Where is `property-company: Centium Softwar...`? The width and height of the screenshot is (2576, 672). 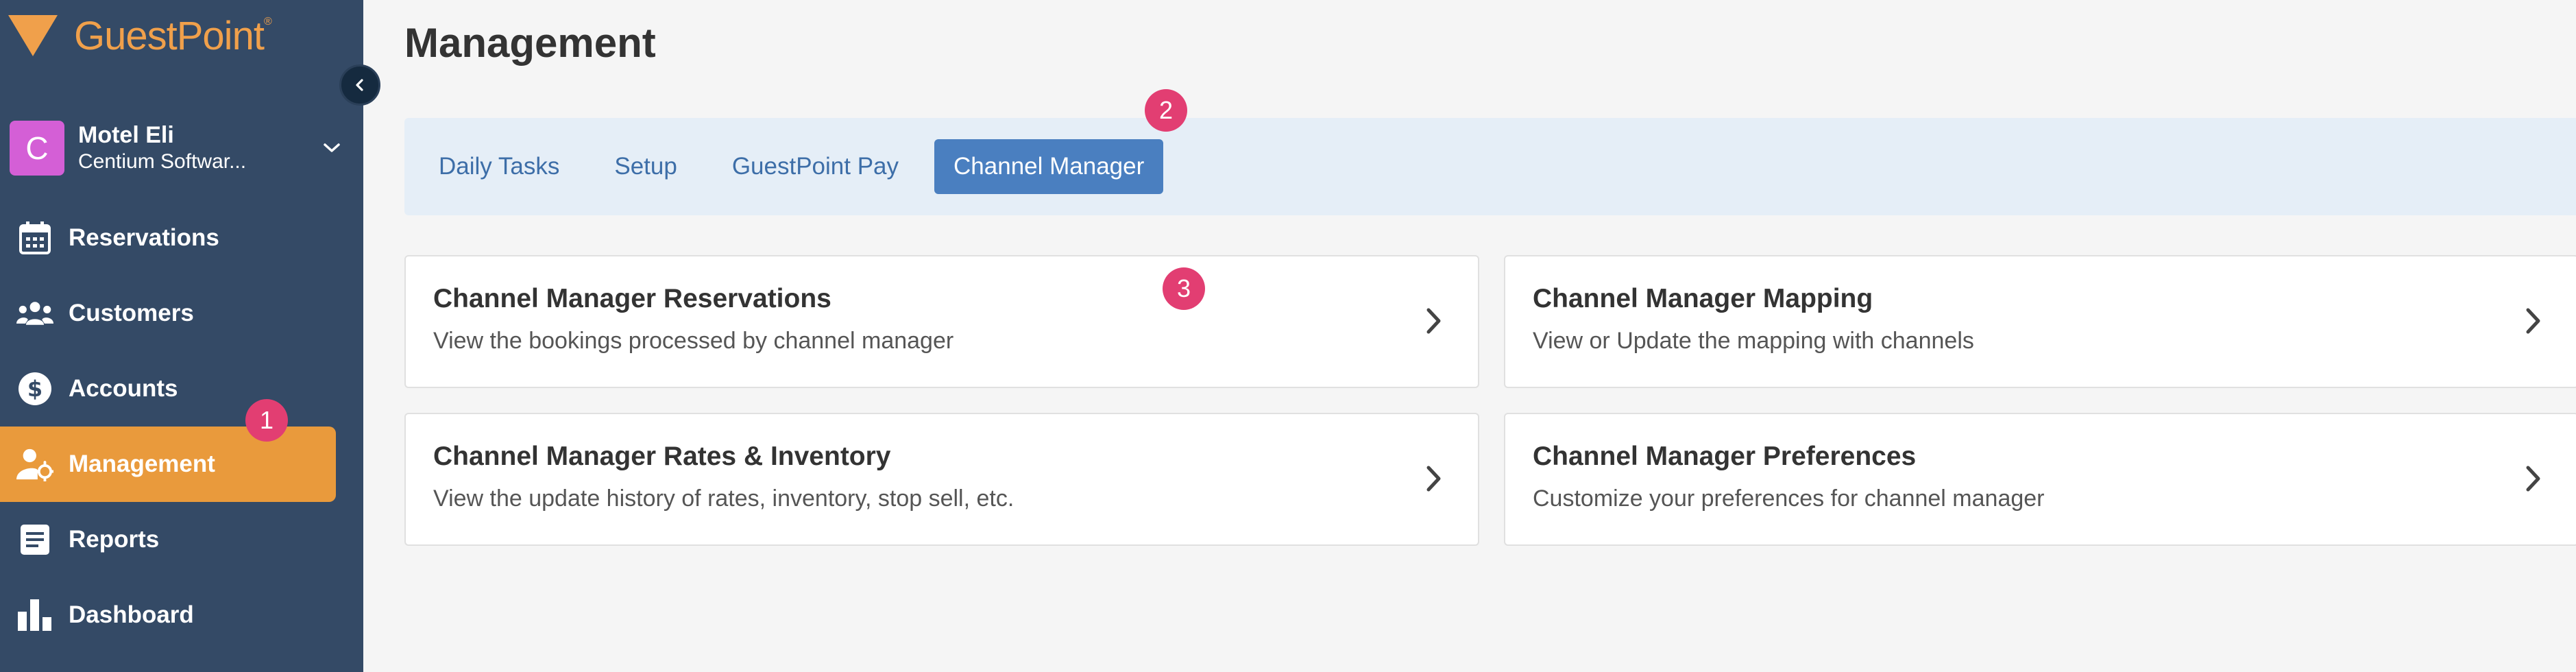 property-company: Centium Softwar... is located at coordinates (162, 161).